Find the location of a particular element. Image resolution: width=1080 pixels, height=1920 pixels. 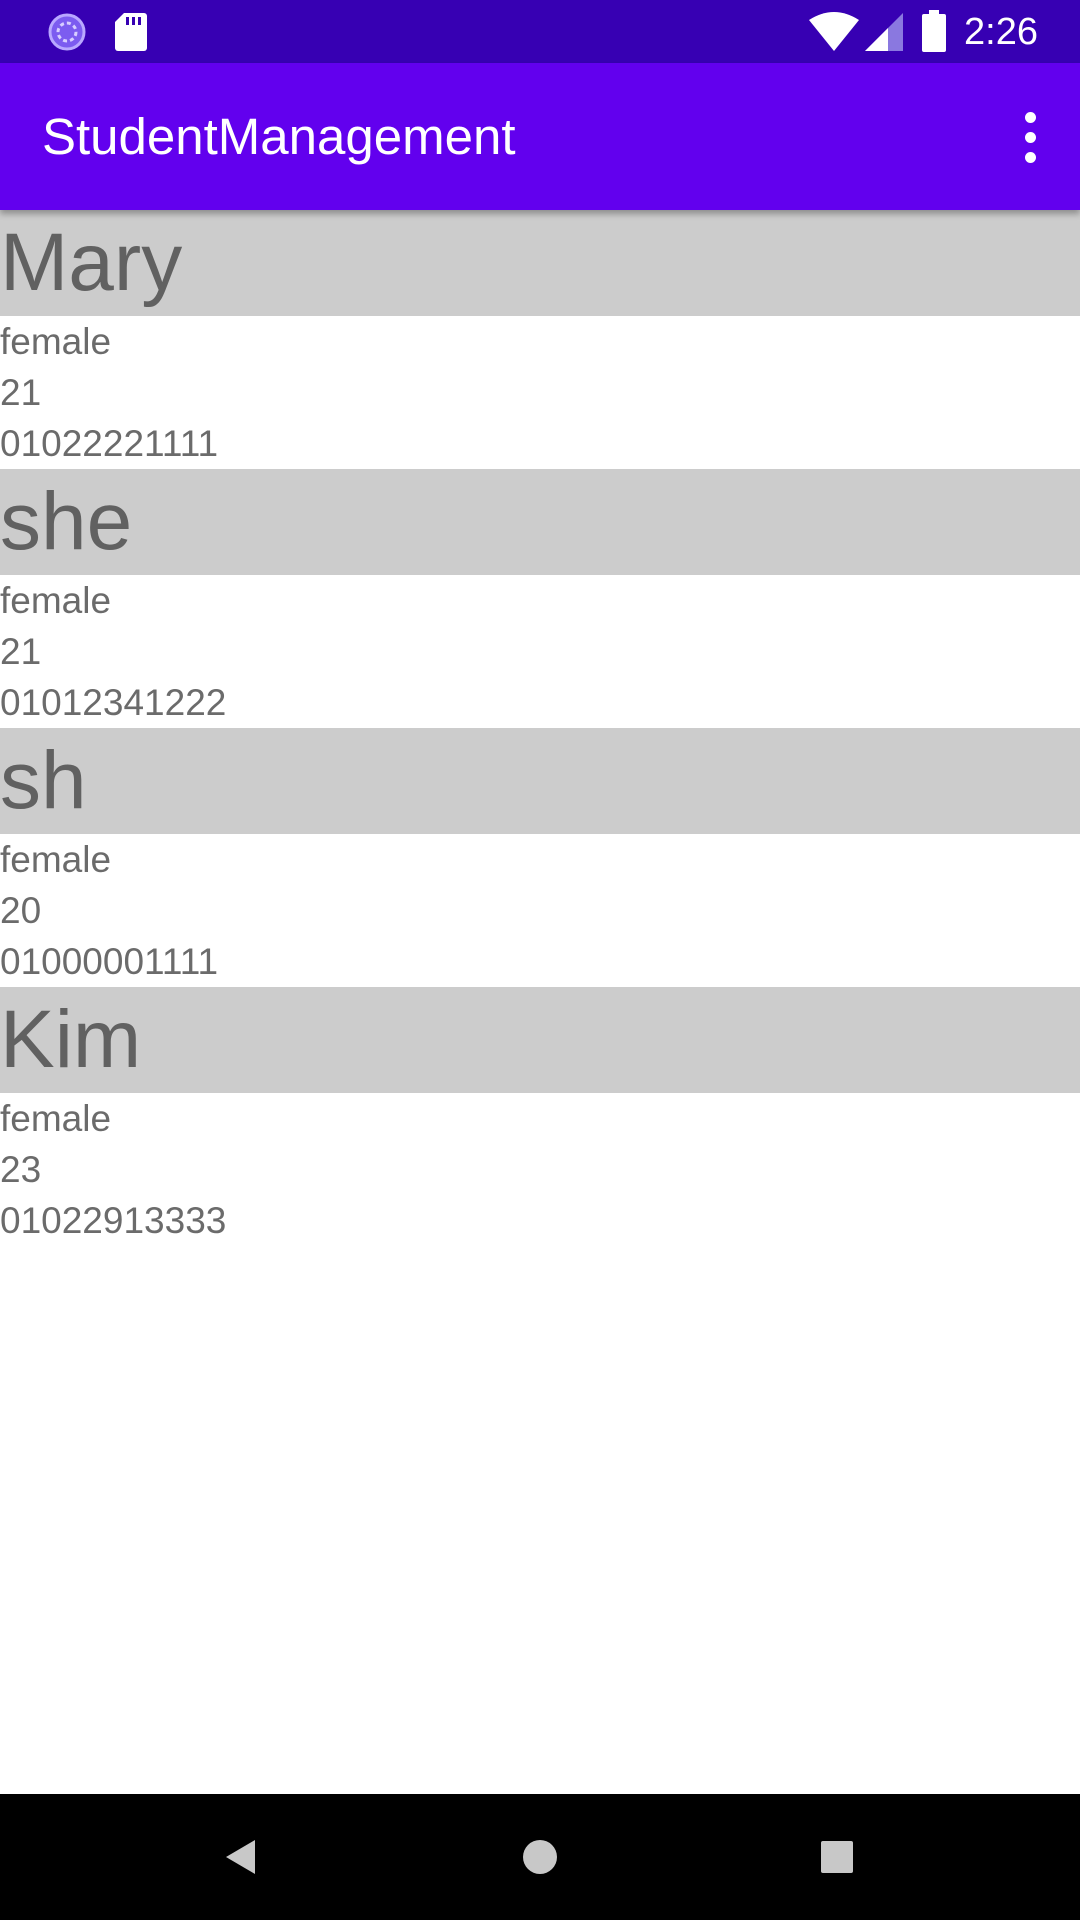

student-age: 20 is located at coordinates (21, 910).